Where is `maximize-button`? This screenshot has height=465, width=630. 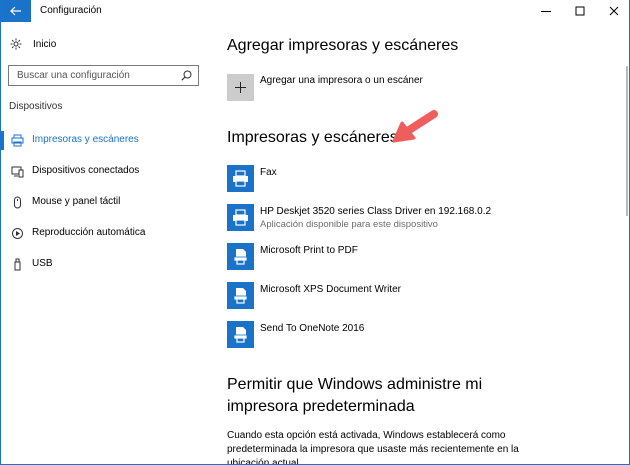
maximize-button is located at coordinates (580, 11).